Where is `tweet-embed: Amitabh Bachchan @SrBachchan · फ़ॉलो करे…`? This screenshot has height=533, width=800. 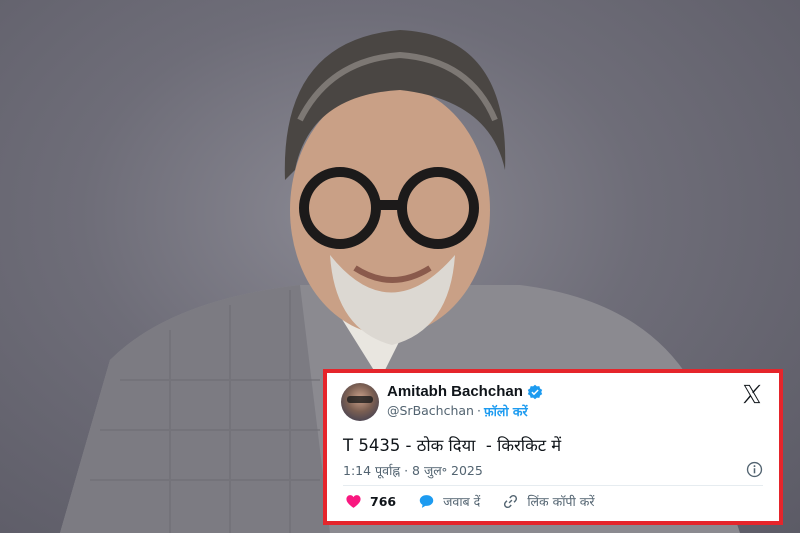
tweet-embed: Amitabh Bachchan @SrBachchan · फ़ॉलो करे… is located at coordinates (553, 449).